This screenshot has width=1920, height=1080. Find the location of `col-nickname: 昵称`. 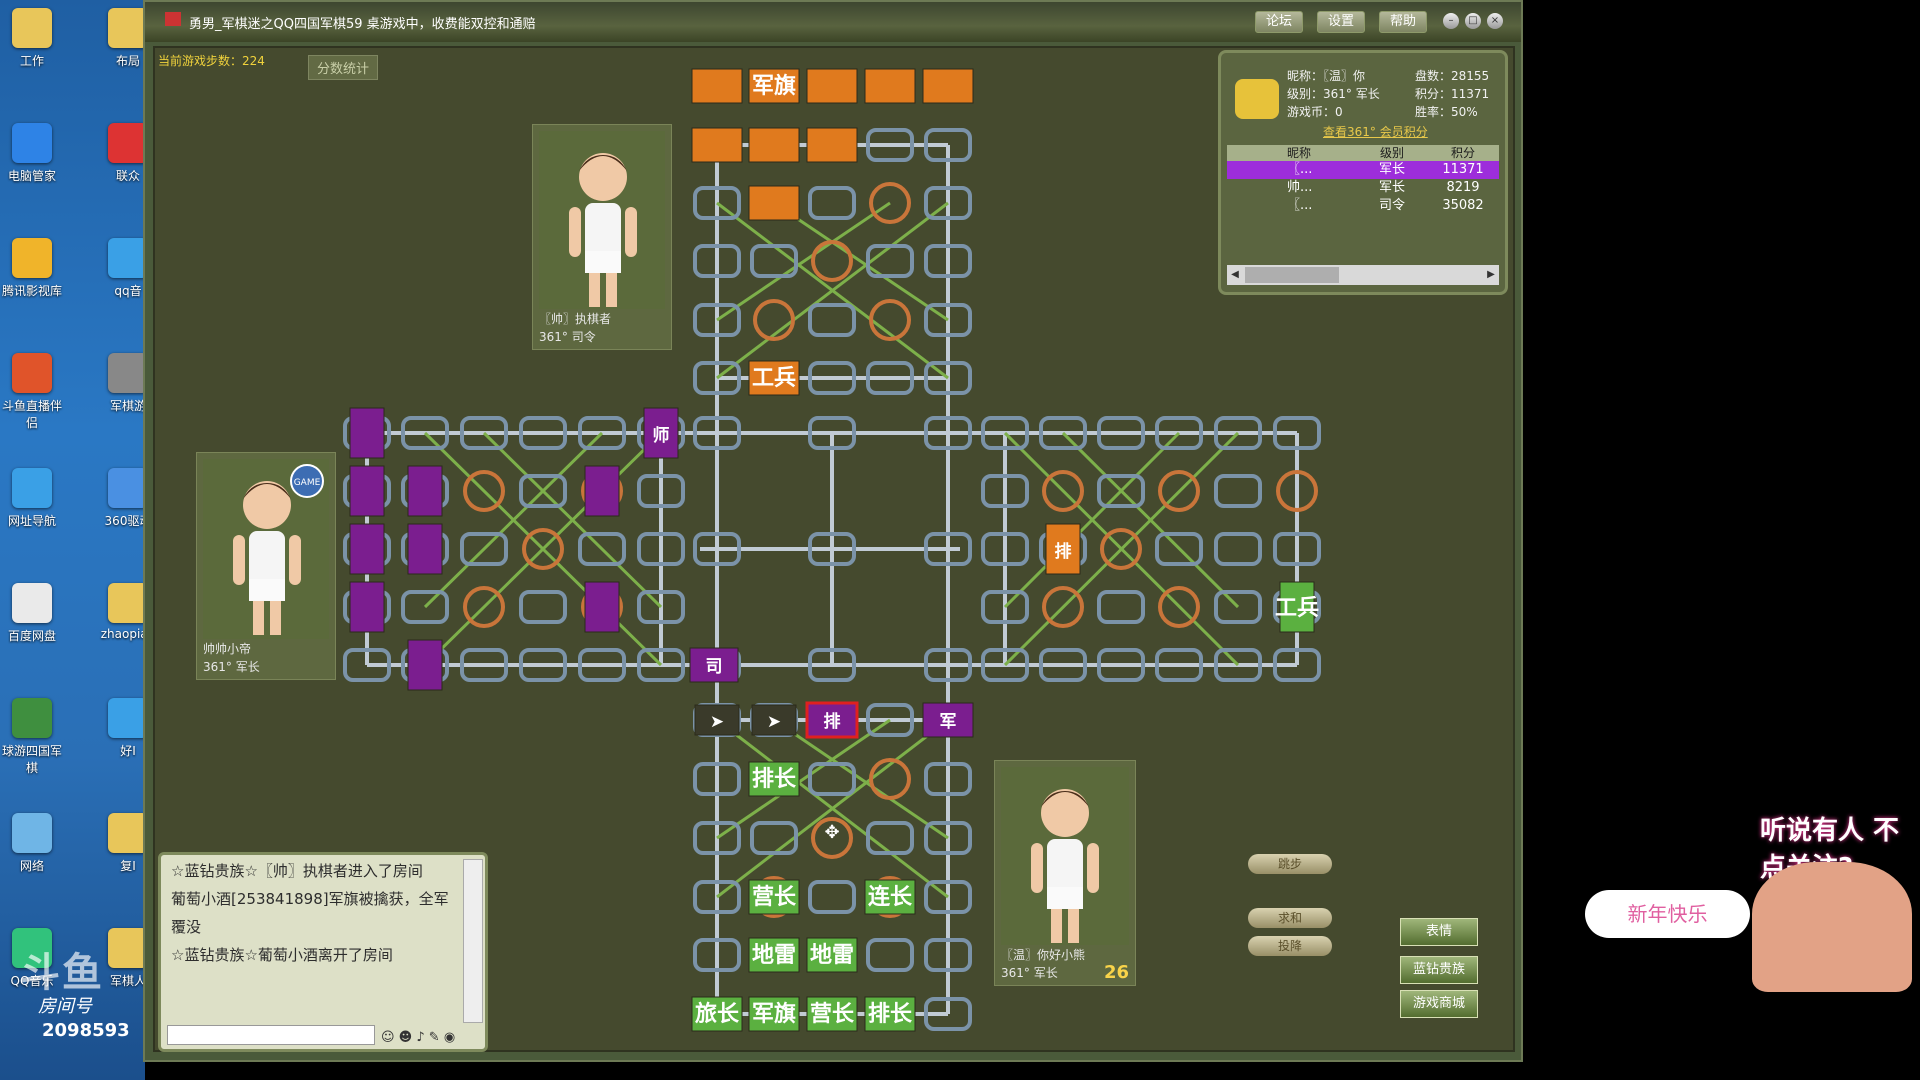

col-nickname: 昵称 is located at coordinates (1299, 153).